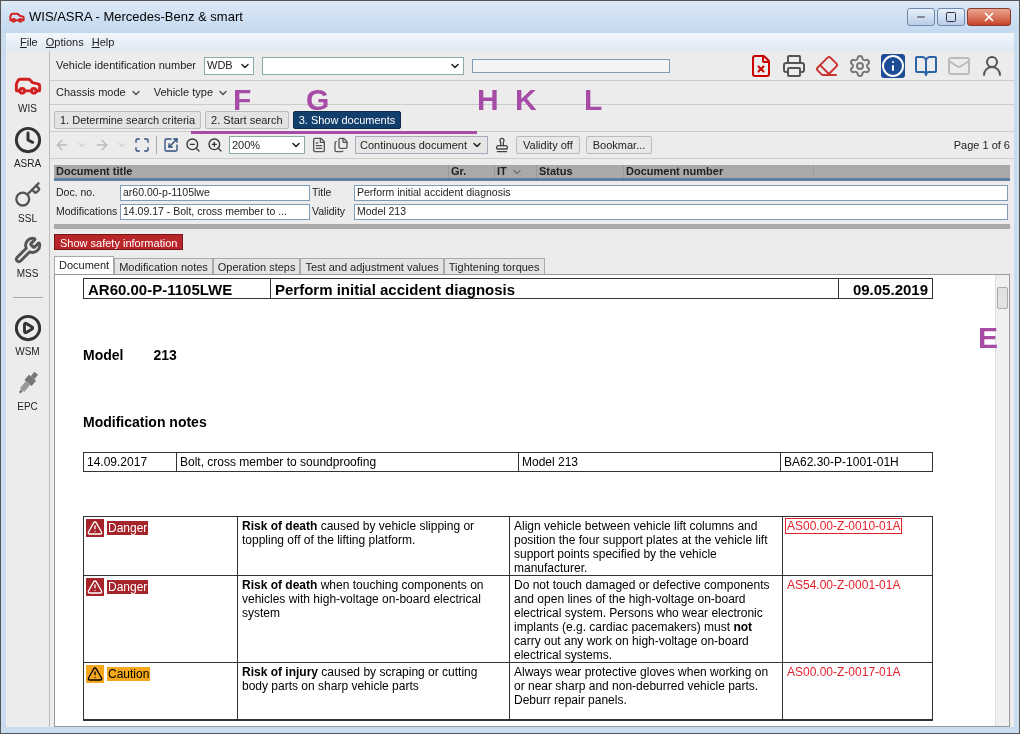  What do you see at coordinates (193, 145) in the screenshot?
I see `zoom-out-icon` at bounding box center [193, 145].